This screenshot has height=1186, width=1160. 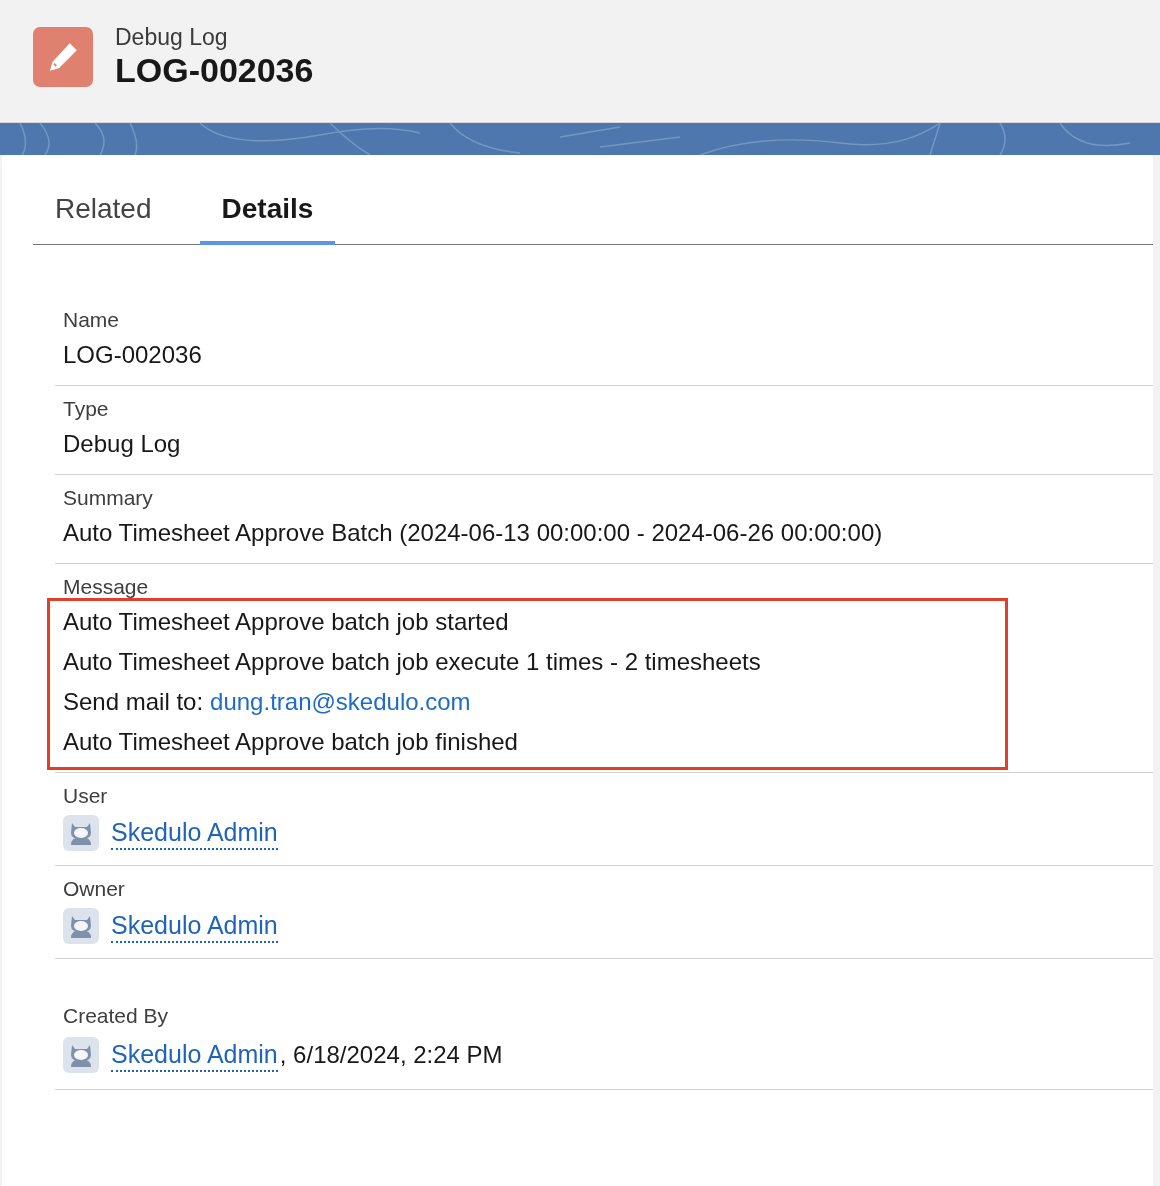 I want to click on field-value: Debug Log, so click(x=122, y=444).